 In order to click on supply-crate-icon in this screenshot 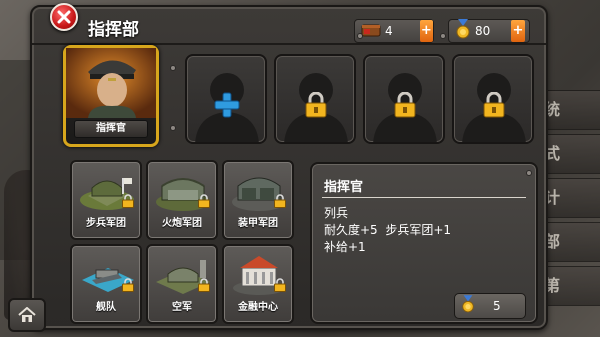, I will do `click(371, 31)`.